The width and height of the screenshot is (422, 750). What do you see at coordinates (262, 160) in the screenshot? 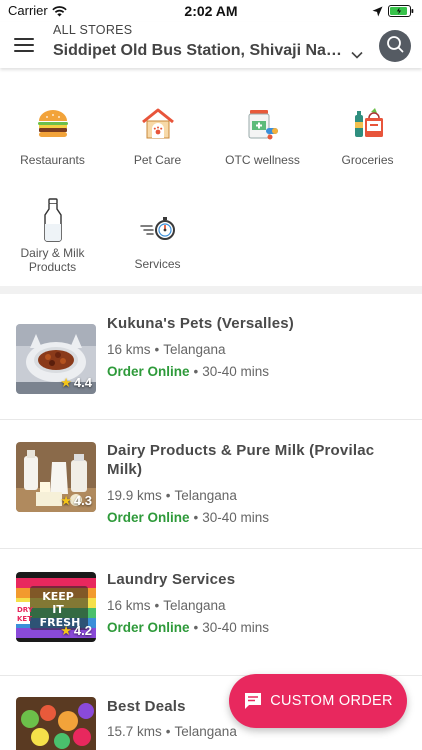
I see `category-label: OTC wellness` at bounding box center [262, 160].